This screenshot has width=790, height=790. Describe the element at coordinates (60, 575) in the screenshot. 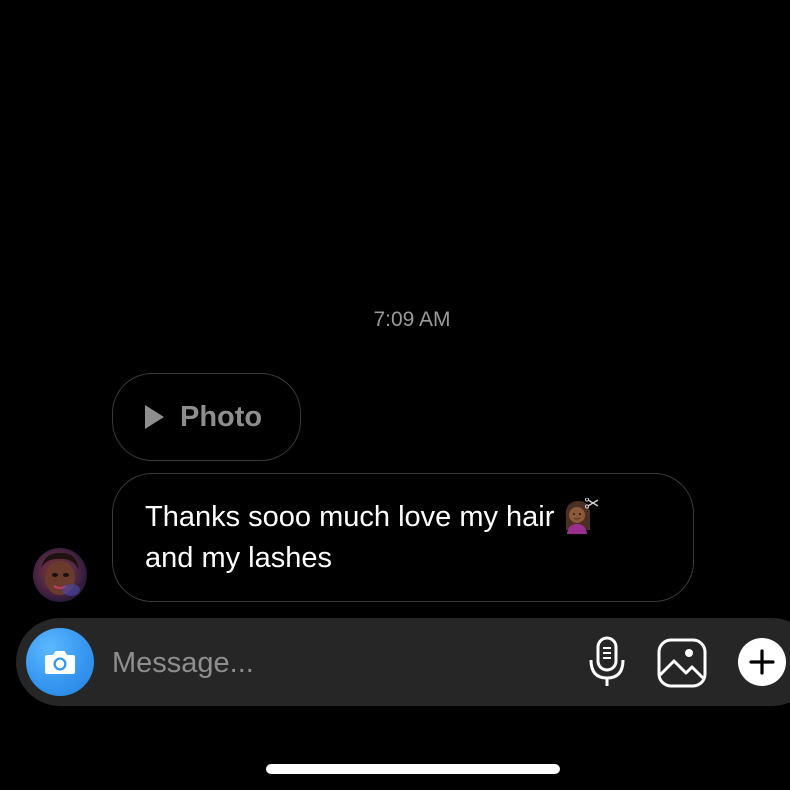

I see `sender-avatar` at that location.